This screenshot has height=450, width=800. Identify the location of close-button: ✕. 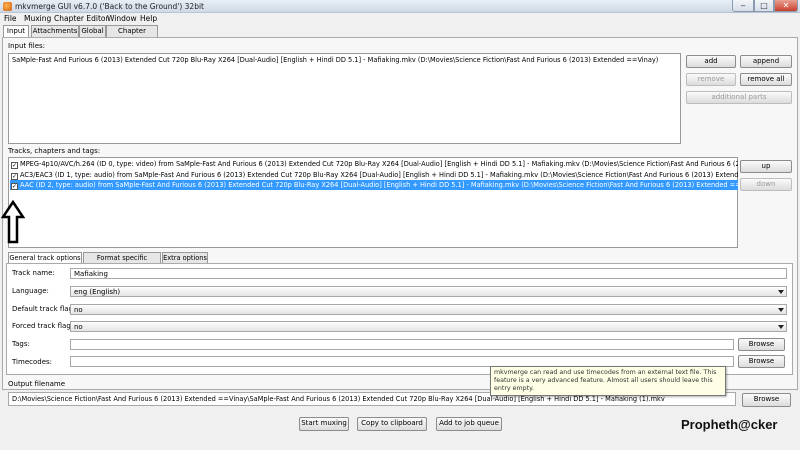
(786, 6).